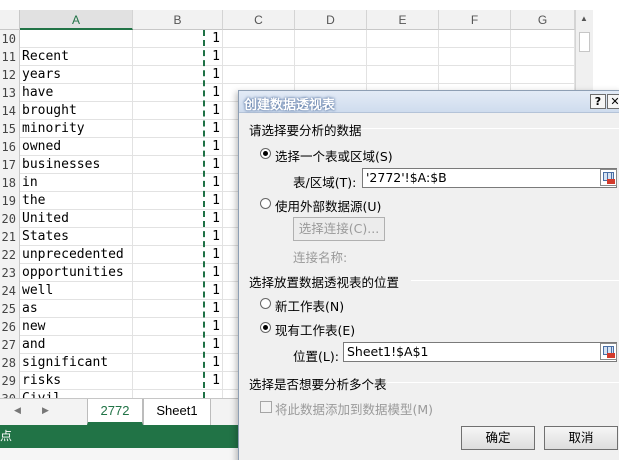 The image size is (619, 460). I want to click on cell-a: well, so click(76, 291).